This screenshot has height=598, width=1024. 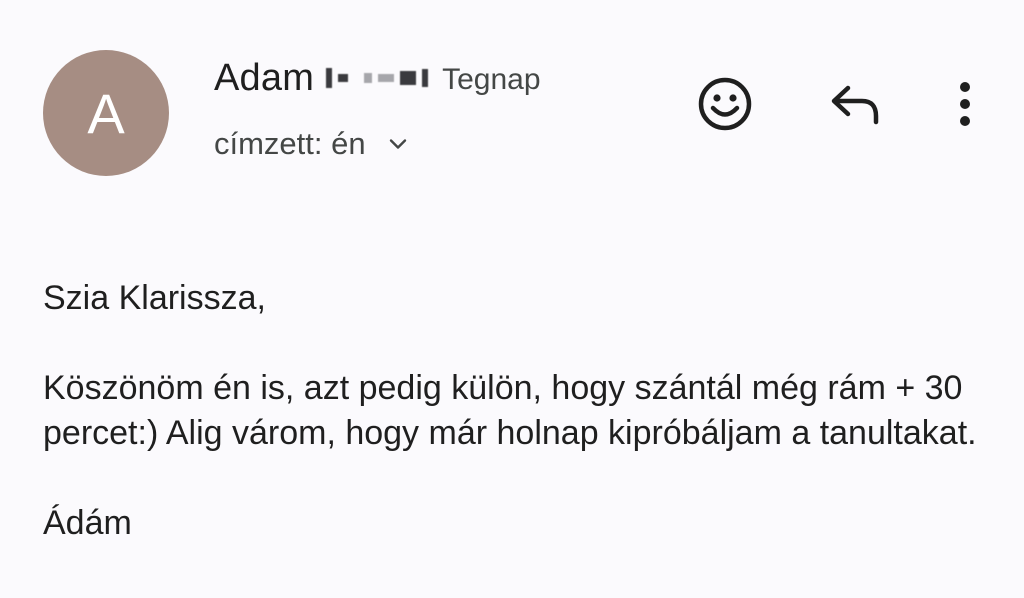 I want to click on recipient-label: címzett: én, so click(x=290, y=143).